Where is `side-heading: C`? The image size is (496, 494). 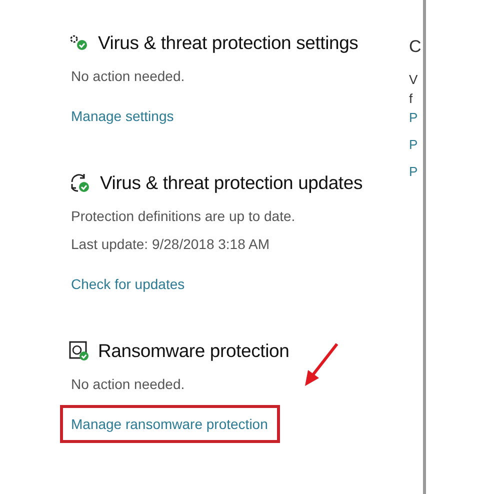
side-heading: C is located at coordinates (415, 47).